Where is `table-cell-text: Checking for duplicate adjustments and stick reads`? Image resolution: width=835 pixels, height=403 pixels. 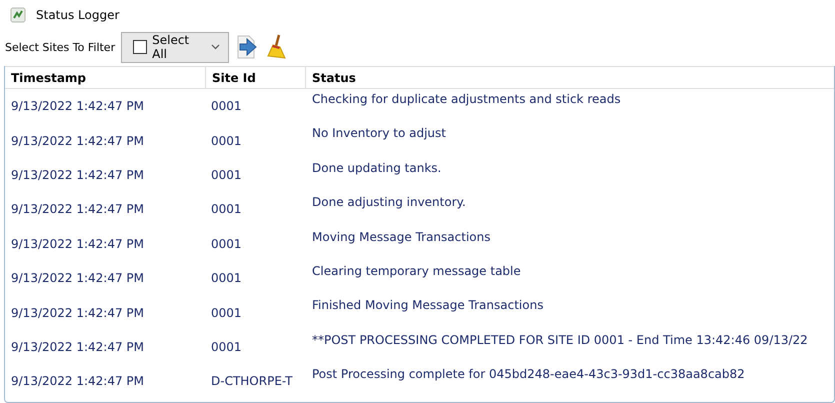 table-cell-text: Checking for duplicate adjustments and stick reads is located at coordinates (466, 99).